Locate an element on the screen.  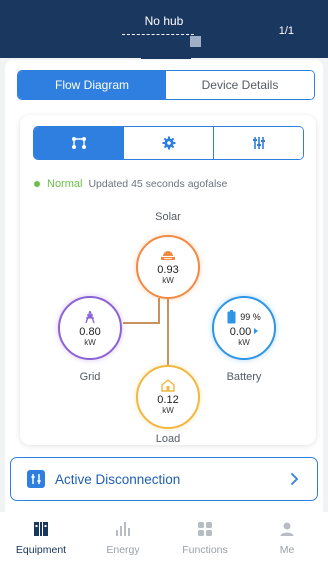
solar-label: Solar is located at coordinates (168, 217).